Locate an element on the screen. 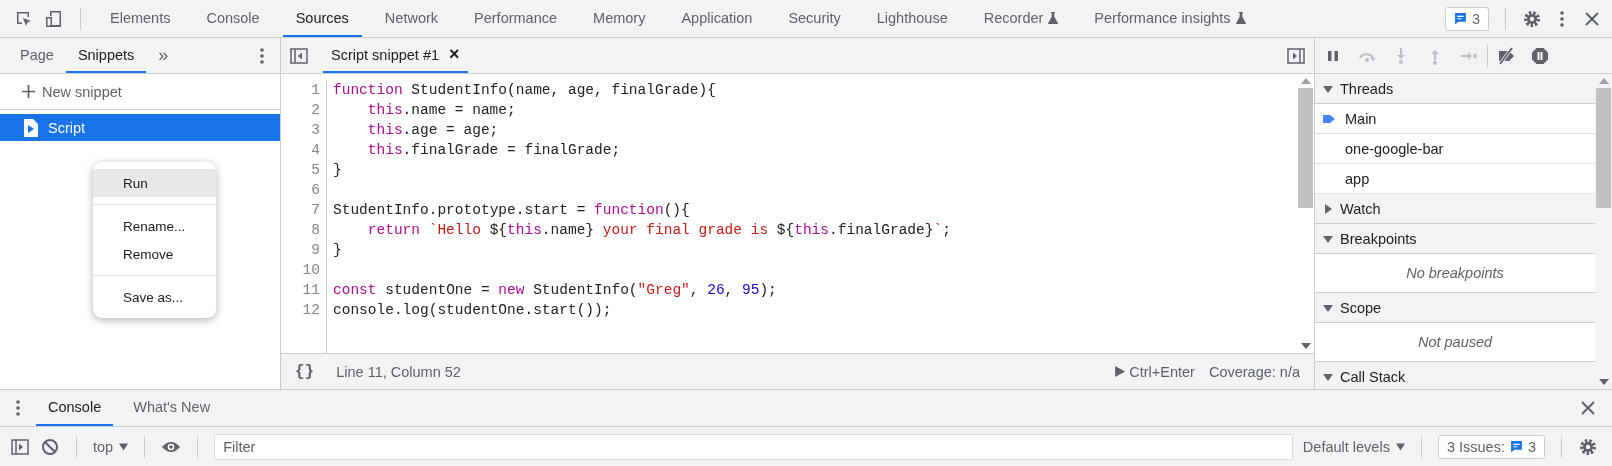 This screenshot has height=466, width=1612. drawer-tab: Console is located at coordinates (75, 408).